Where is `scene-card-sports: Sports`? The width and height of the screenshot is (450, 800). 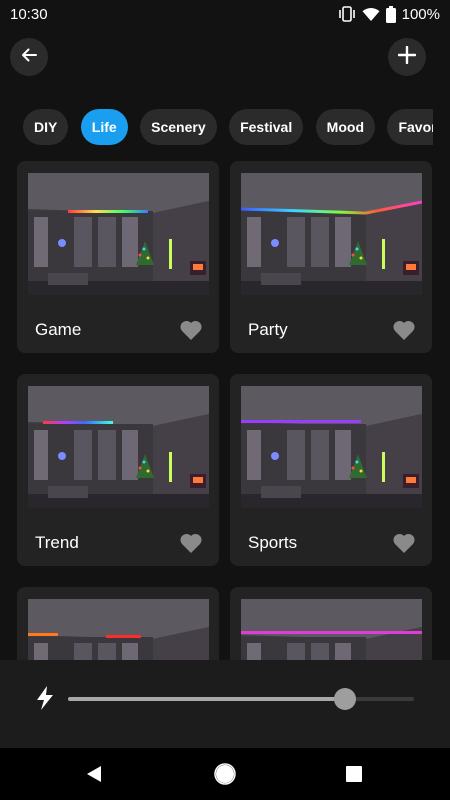
scene-card-sports: Sports is located at coordinates (331, 470).